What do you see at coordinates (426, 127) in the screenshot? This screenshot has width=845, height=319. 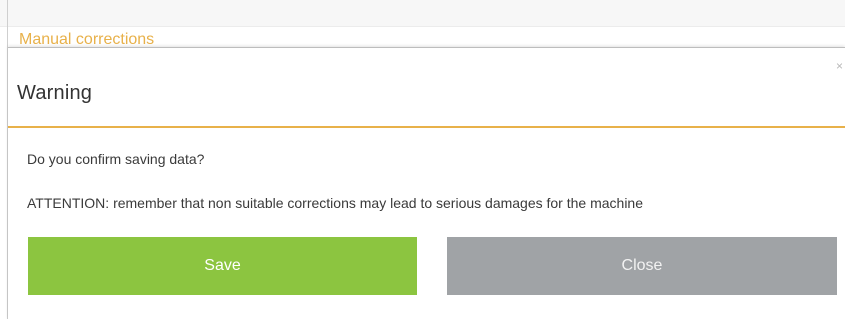 I see `title-divider` at bounding box center [426, 127].